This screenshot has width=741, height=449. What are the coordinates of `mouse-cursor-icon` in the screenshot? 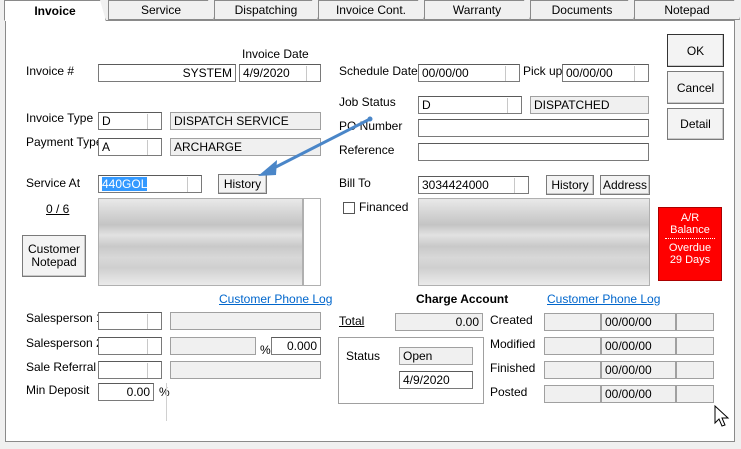 It's located at (722, 416).